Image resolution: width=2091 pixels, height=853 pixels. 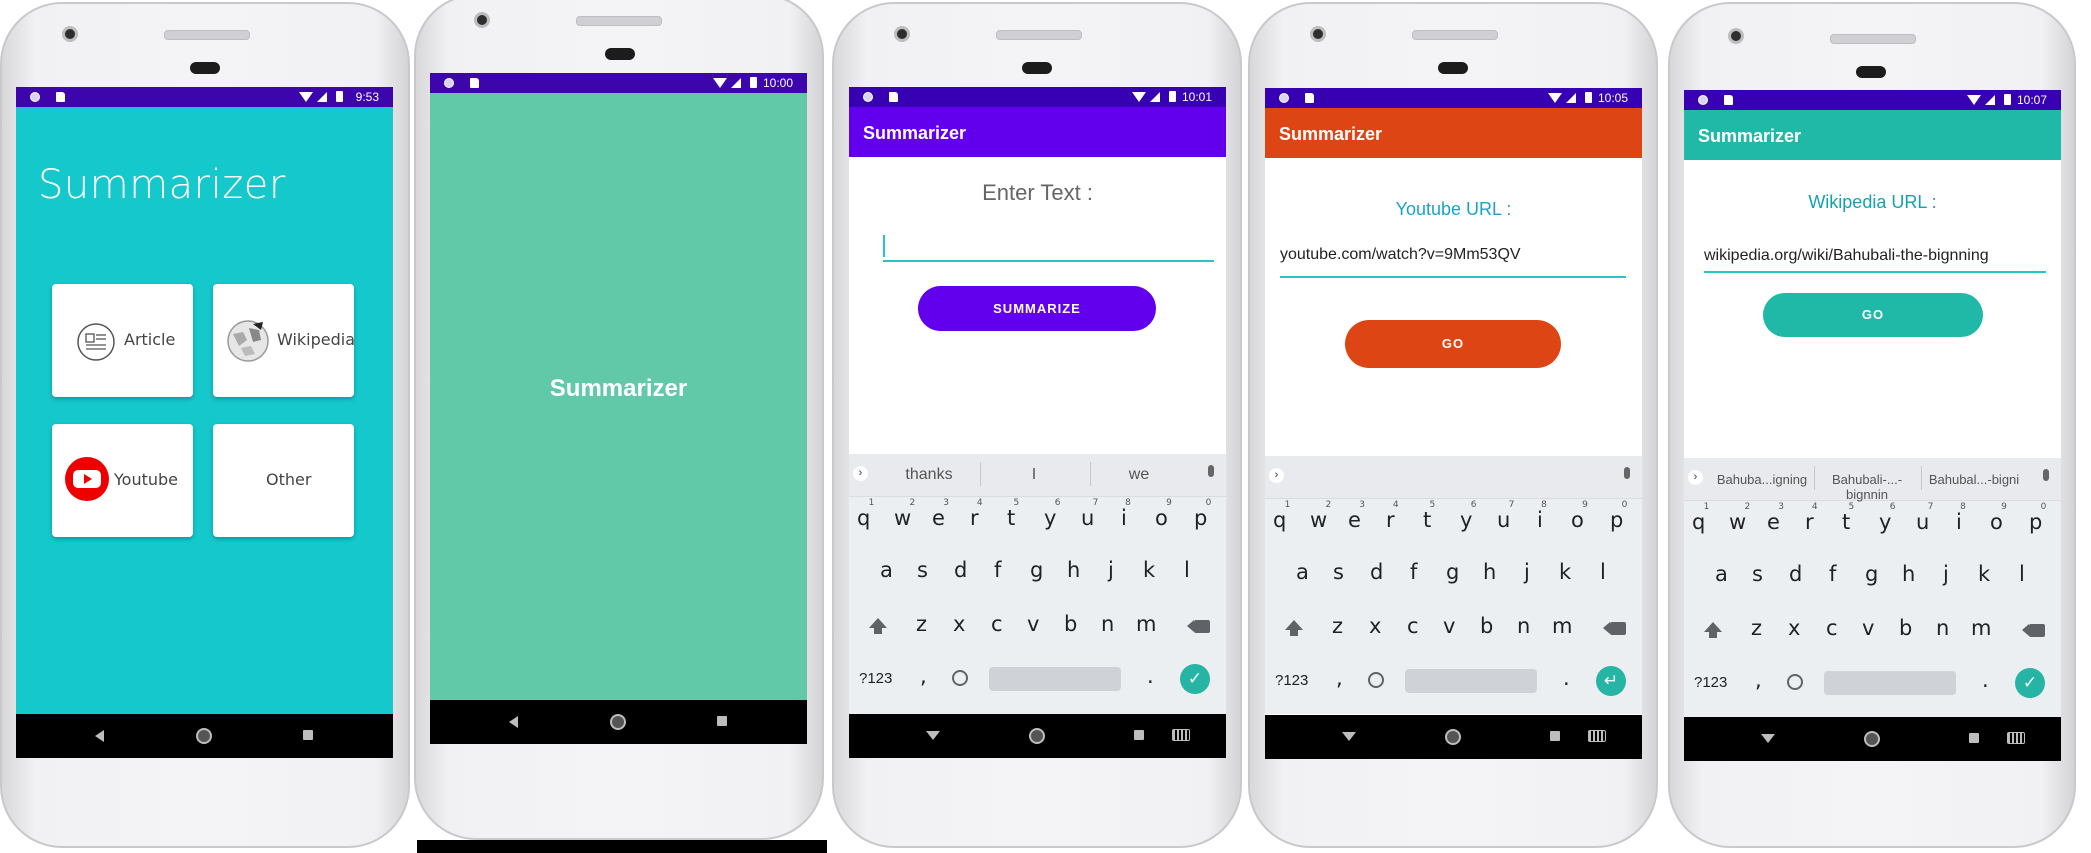 What do you see at coordinates (929, 475) in the screenshot?
I see `suggestion-1: thanks` at bounding box center [929, 475].